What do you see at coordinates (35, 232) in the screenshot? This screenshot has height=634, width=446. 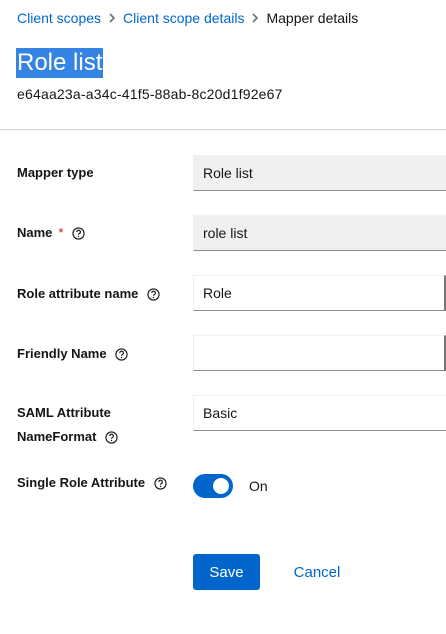 I see `name-label-text: Name` at bounding box center [35, 232].